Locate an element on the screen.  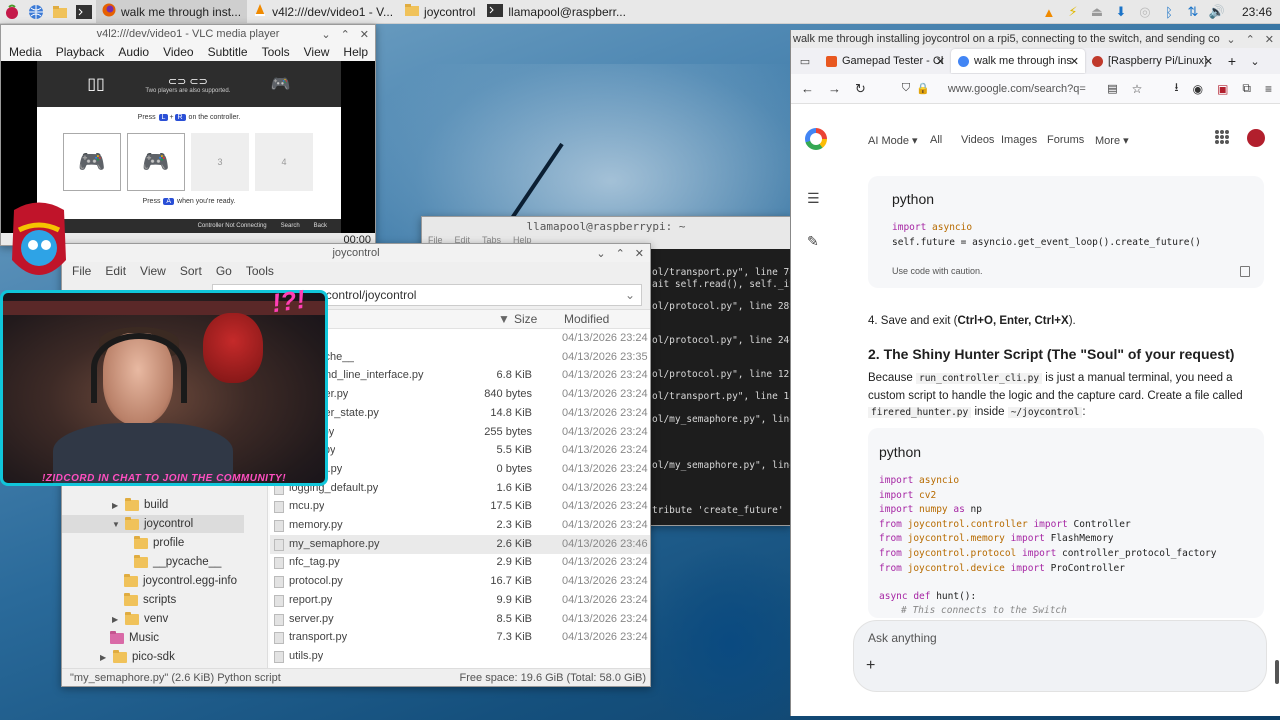
volume-icon: 🔊 is located at coordinates (1217, 12).